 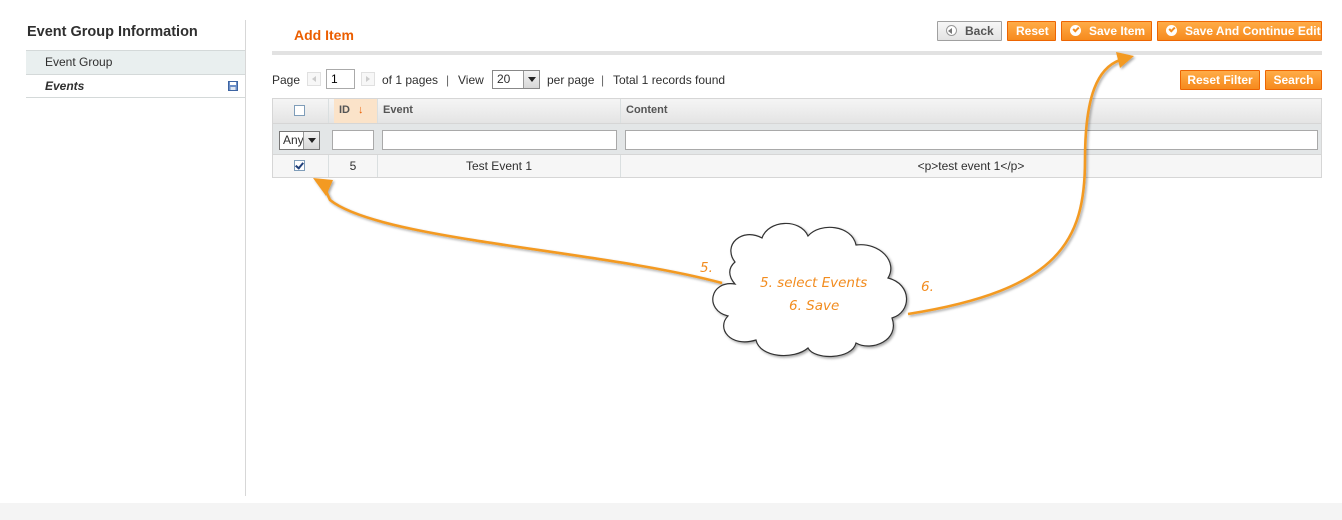 I want to click on step-6-label: 6., so click(x=927, y=287).